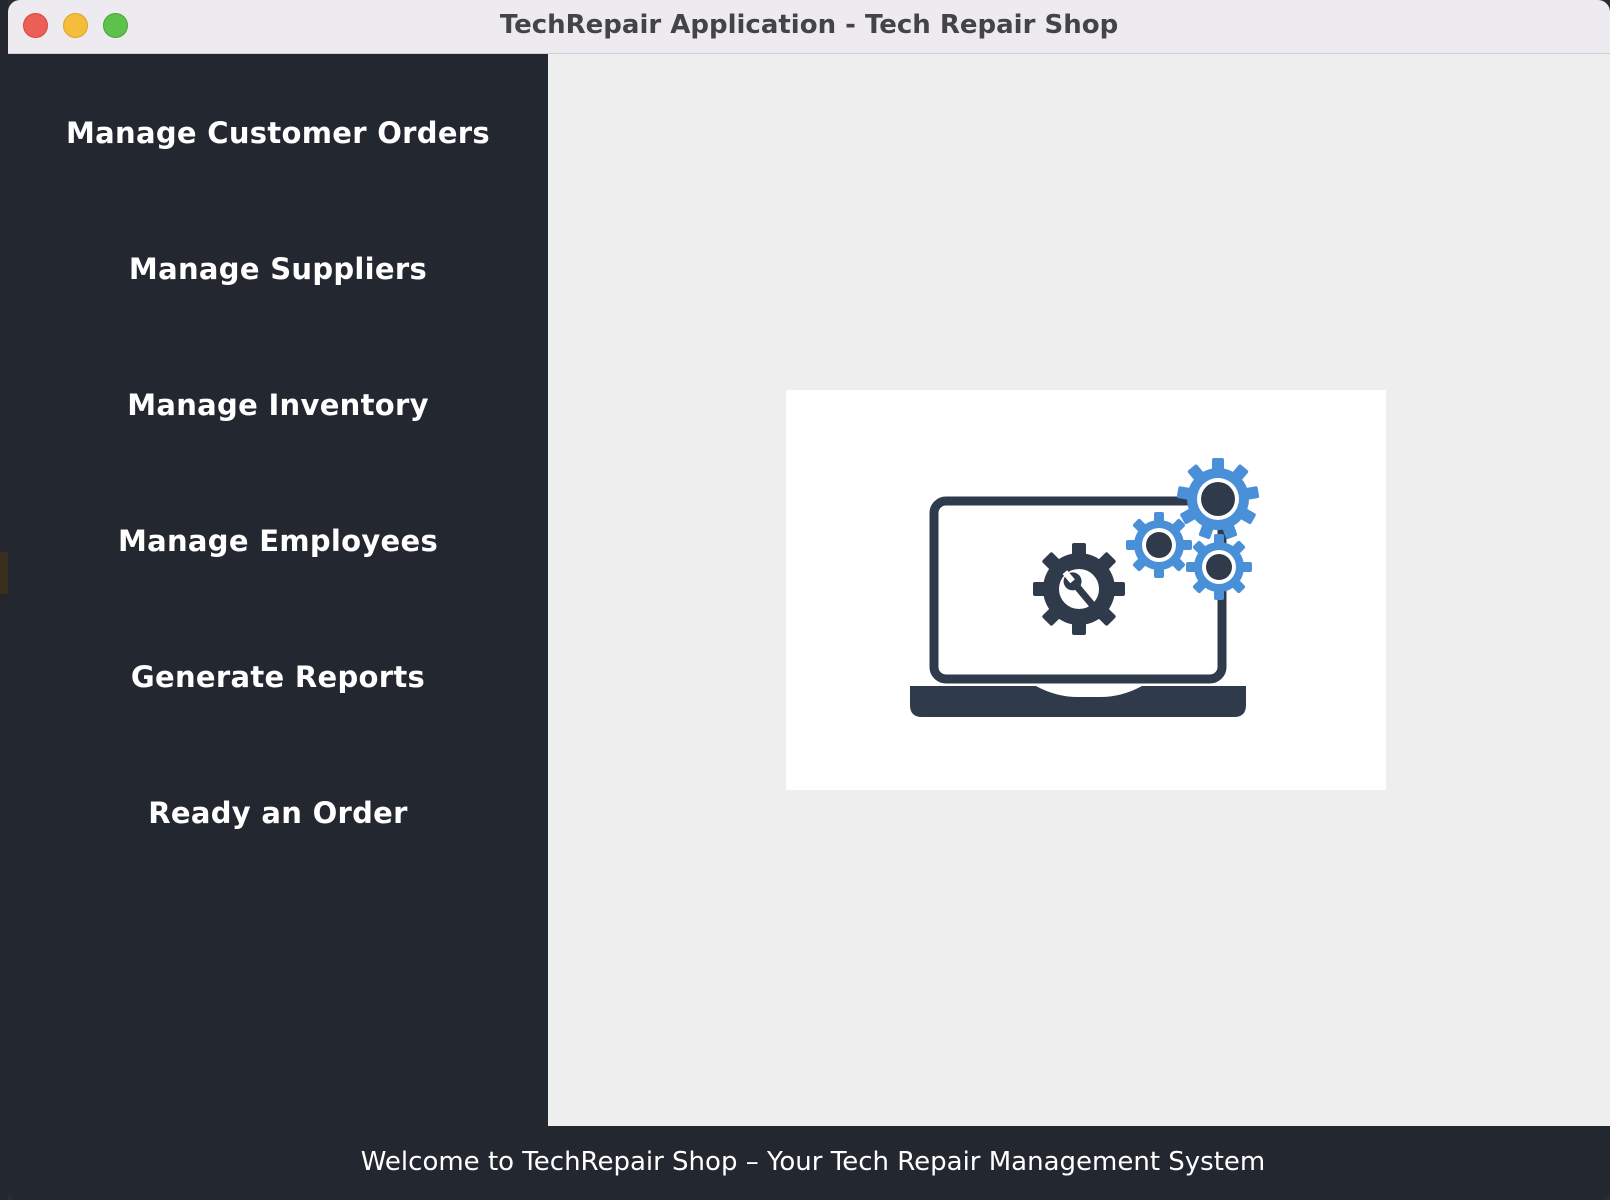 The image size is (1610, 1200). Describe the element at coordinates (278, 133) in the screenshot. I see `manage-customer-orders-button: Manage Customer Orders` at that location.